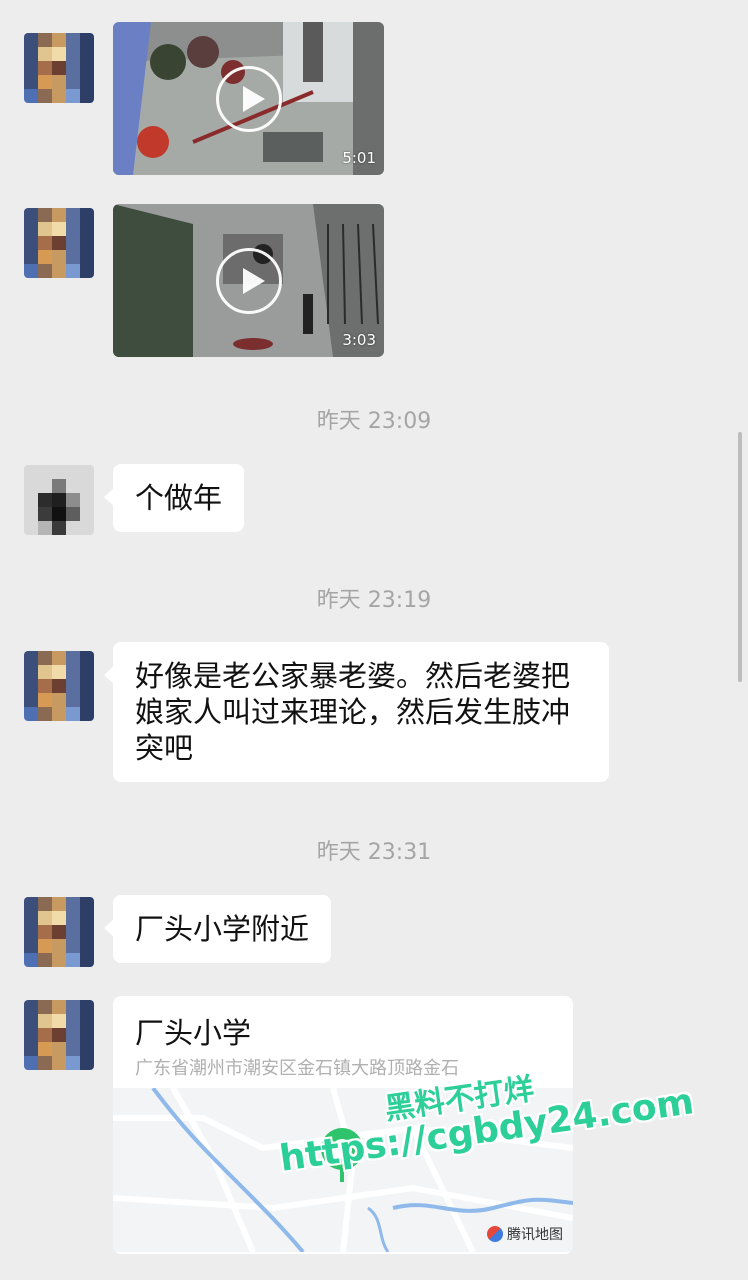  I want to click on video-duration: 3:03, so click(359, 340).